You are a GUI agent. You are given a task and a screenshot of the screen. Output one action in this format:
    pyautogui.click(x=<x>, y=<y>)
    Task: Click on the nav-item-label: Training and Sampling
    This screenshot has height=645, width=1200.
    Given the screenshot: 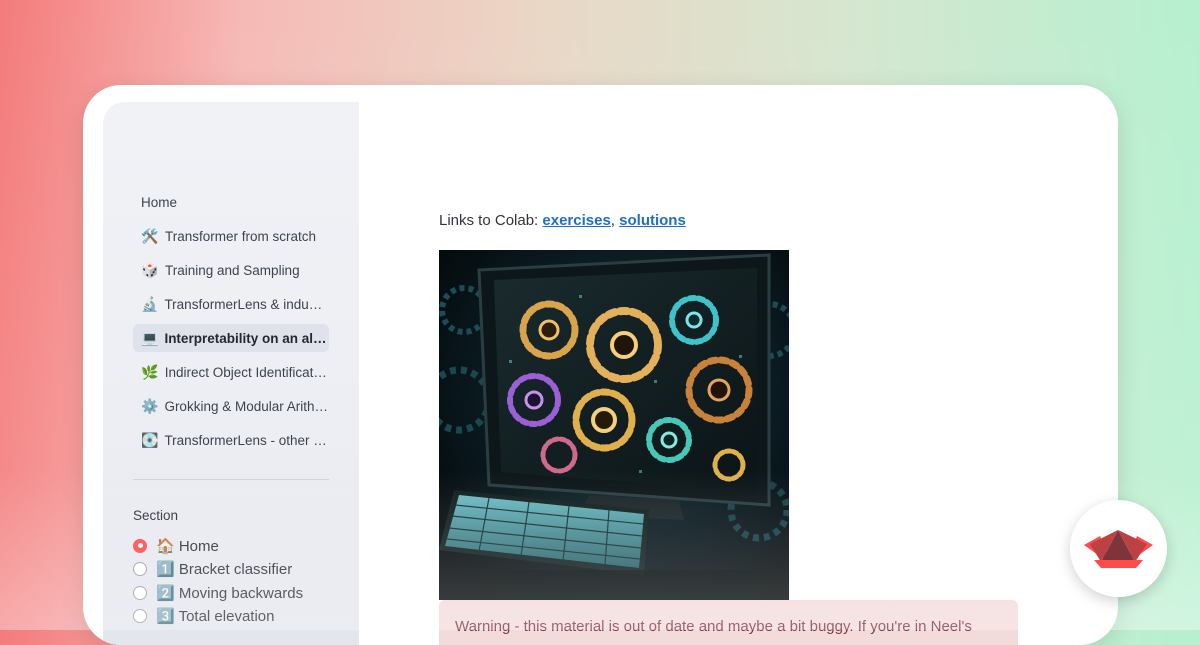 What is the action you would take?
    pyautogui.click(x=232, y=270)
    